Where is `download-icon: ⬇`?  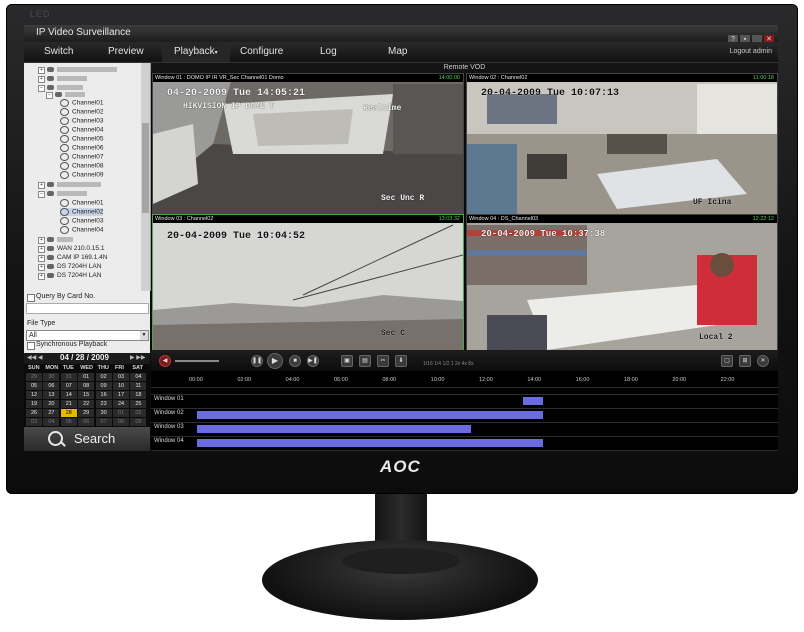
download-icon: ⬇ is located at coordinates (401, 361).